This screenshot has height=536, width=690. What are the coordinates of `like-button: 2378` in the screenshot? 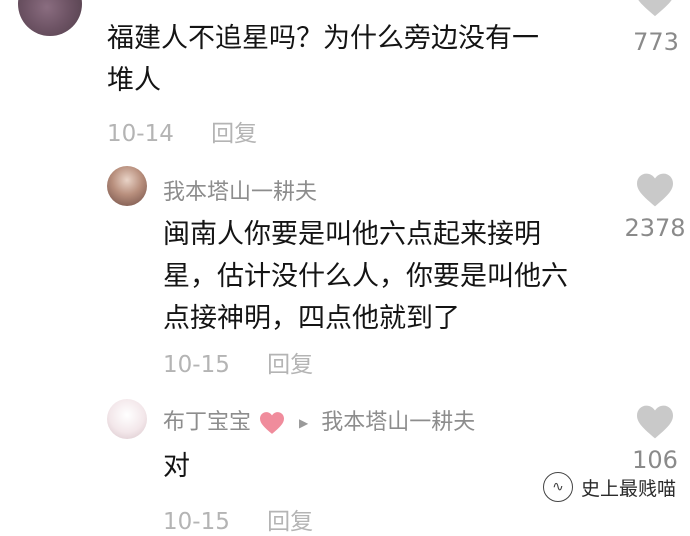 It's located at (655, 207).